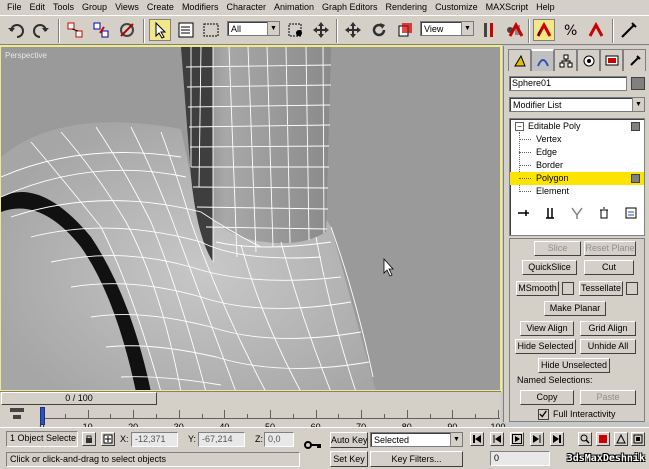  I want to click on hide-unselected-button: Hide Unselected, so click(574, 365).